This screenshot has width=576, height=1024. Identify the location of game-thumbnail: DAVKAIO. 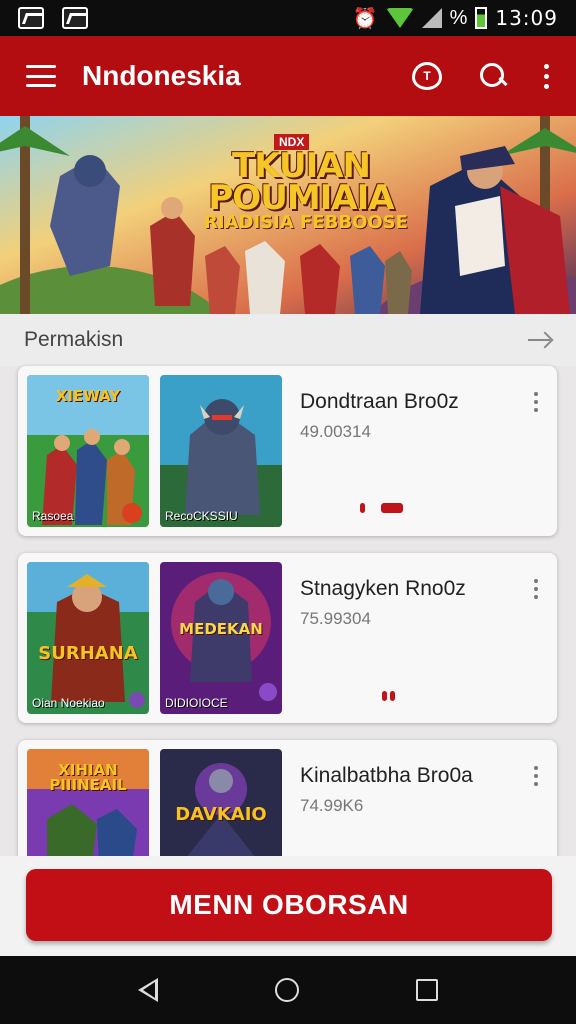
(221, 806).